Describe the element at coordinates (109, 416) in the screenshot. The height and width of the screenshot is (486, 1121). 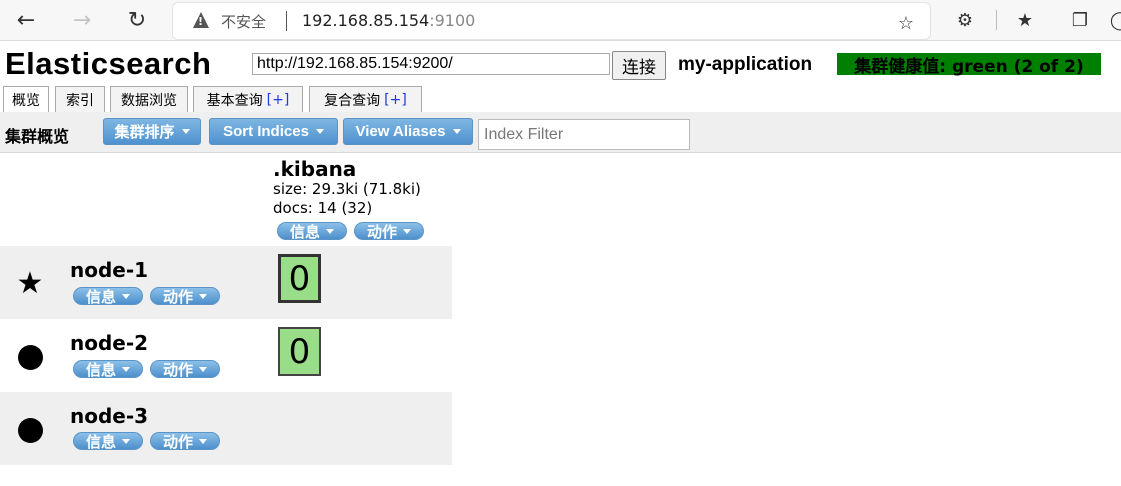
I see `node-name: node-3` at that location.